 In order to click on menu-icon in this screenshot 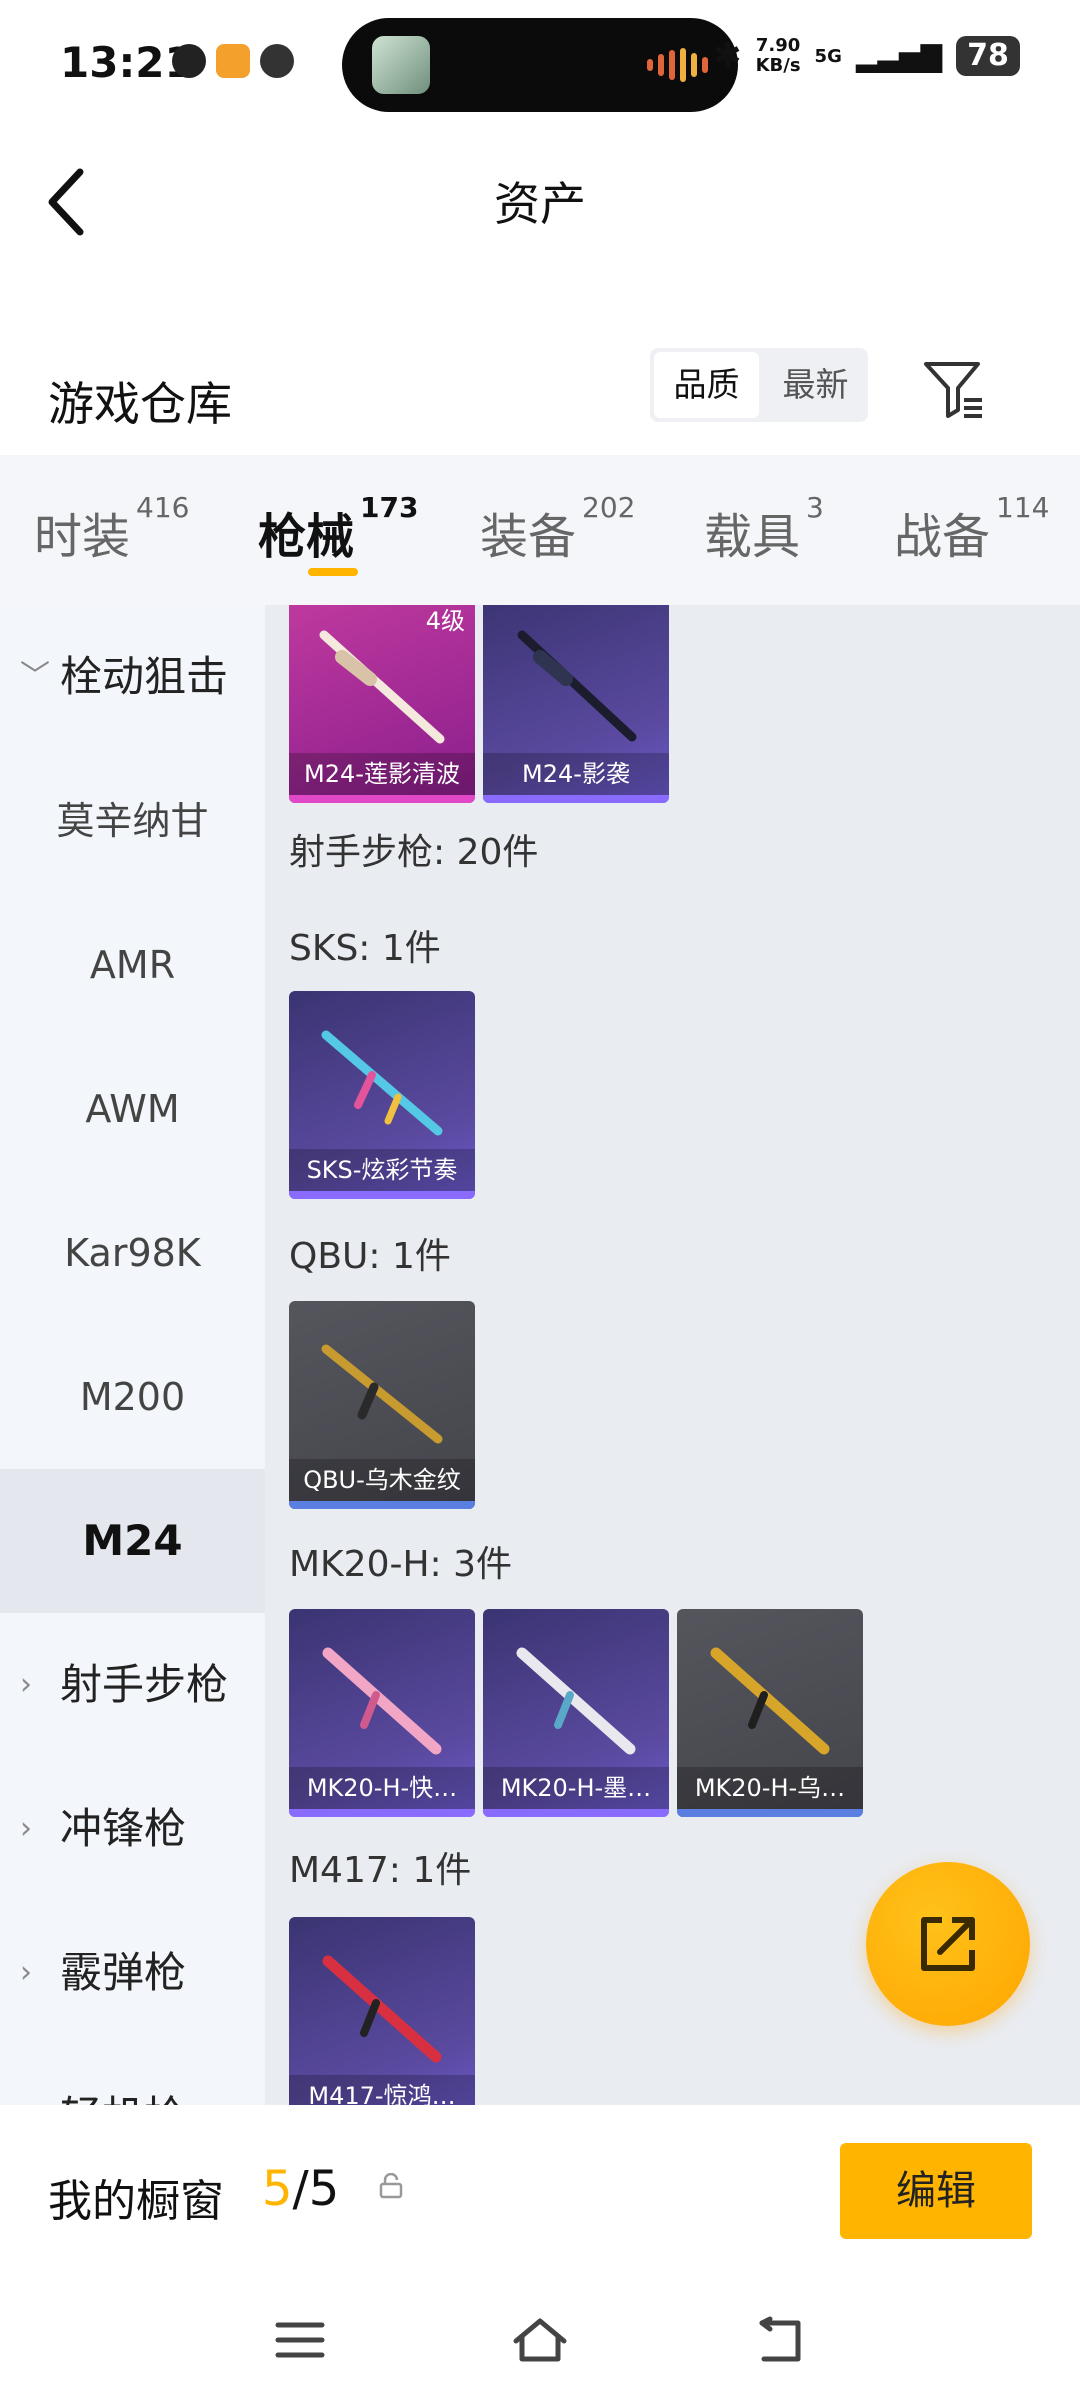, I will do `click(300, 2340)`.